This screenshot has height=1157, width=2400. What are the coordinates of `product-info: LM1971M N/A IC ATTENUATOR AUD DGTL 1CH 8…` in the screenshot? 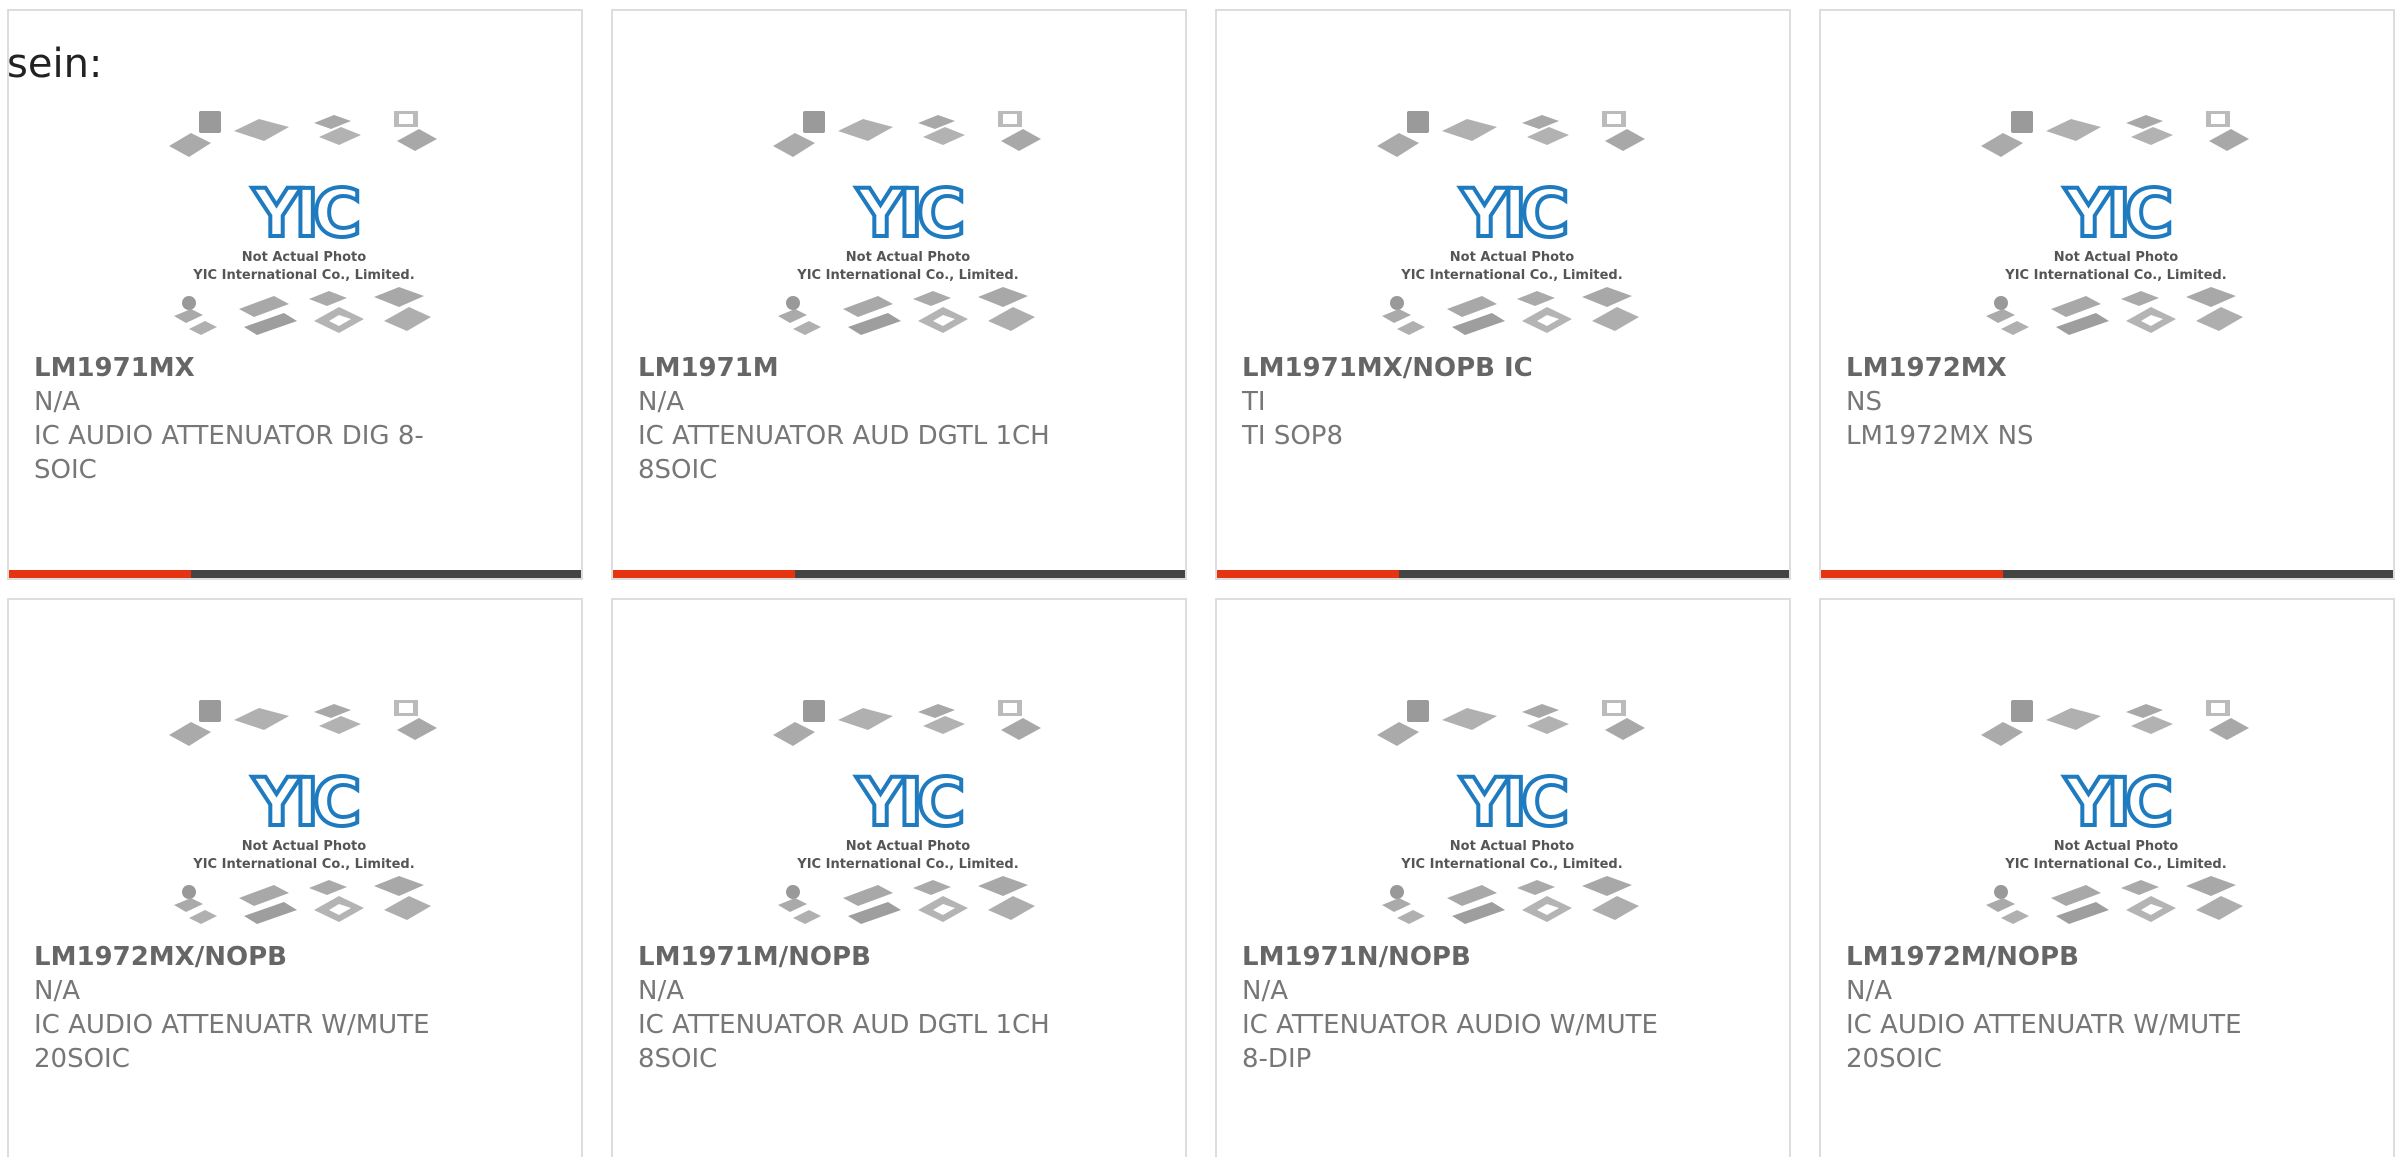 It's located at (858, 419).